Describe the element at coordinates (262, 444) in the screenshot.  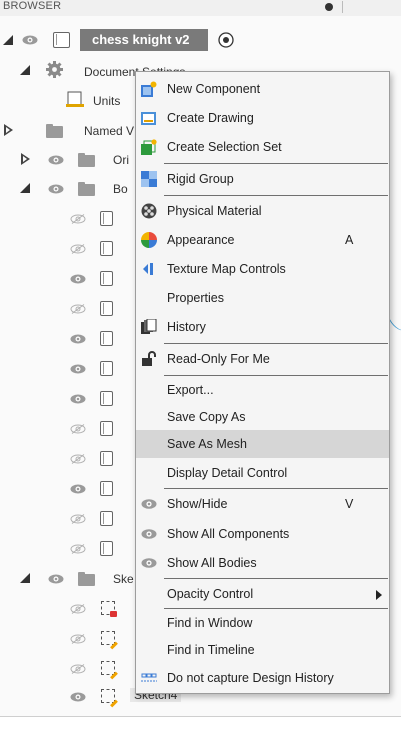
I see `menu-item-save-as-mesh: Save As Mesh` at that location.